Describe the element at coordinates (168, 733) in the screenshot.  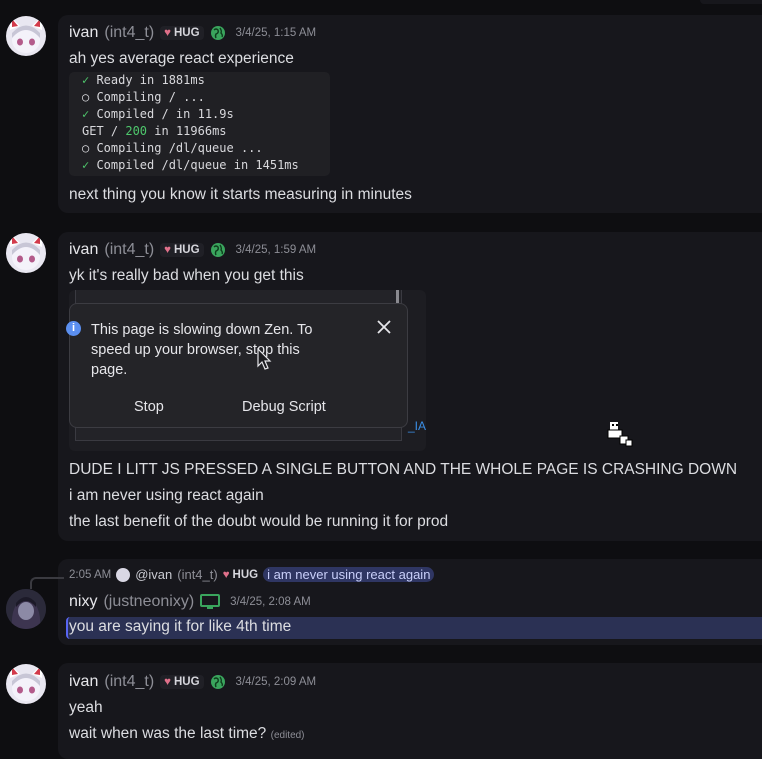
I see `message-text-content: wait when was the last time?` at that location.